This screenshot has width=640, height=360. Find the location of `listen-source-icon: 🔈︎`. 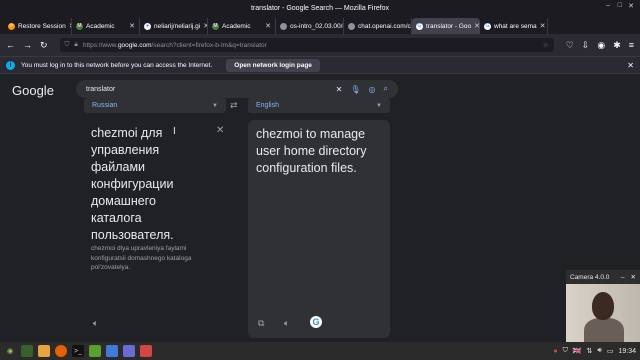

listen-source-icon: 🔈︎ is located at coordinates (95, 323).